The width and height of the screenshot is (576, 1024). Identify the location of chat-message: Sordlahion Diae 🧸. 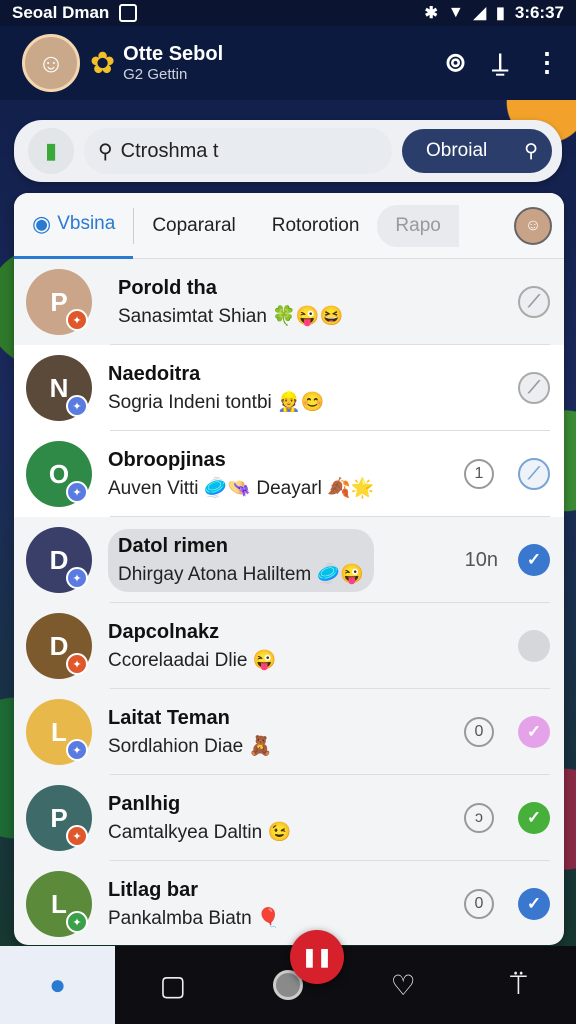
(190, 746).